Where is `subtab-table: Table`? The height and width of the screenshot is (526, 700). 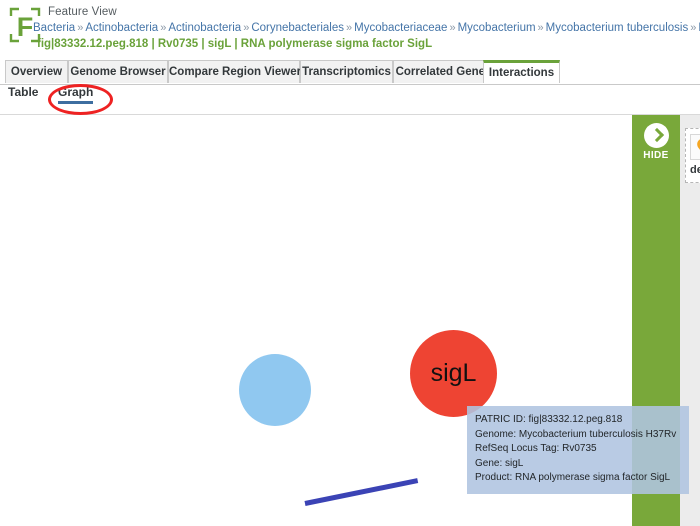 subtab-table: Table is located at coordinates (23, 94).